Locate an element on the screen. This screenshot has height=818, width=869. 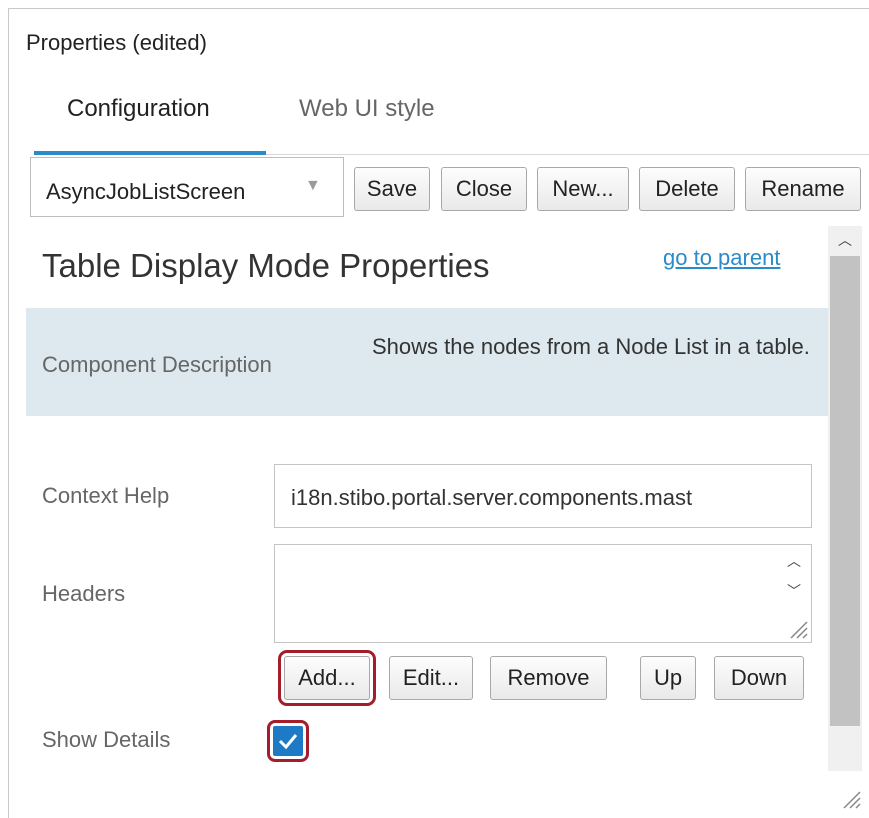
vertical-scrollbar: ︿ is located at coordinates (845, 498).